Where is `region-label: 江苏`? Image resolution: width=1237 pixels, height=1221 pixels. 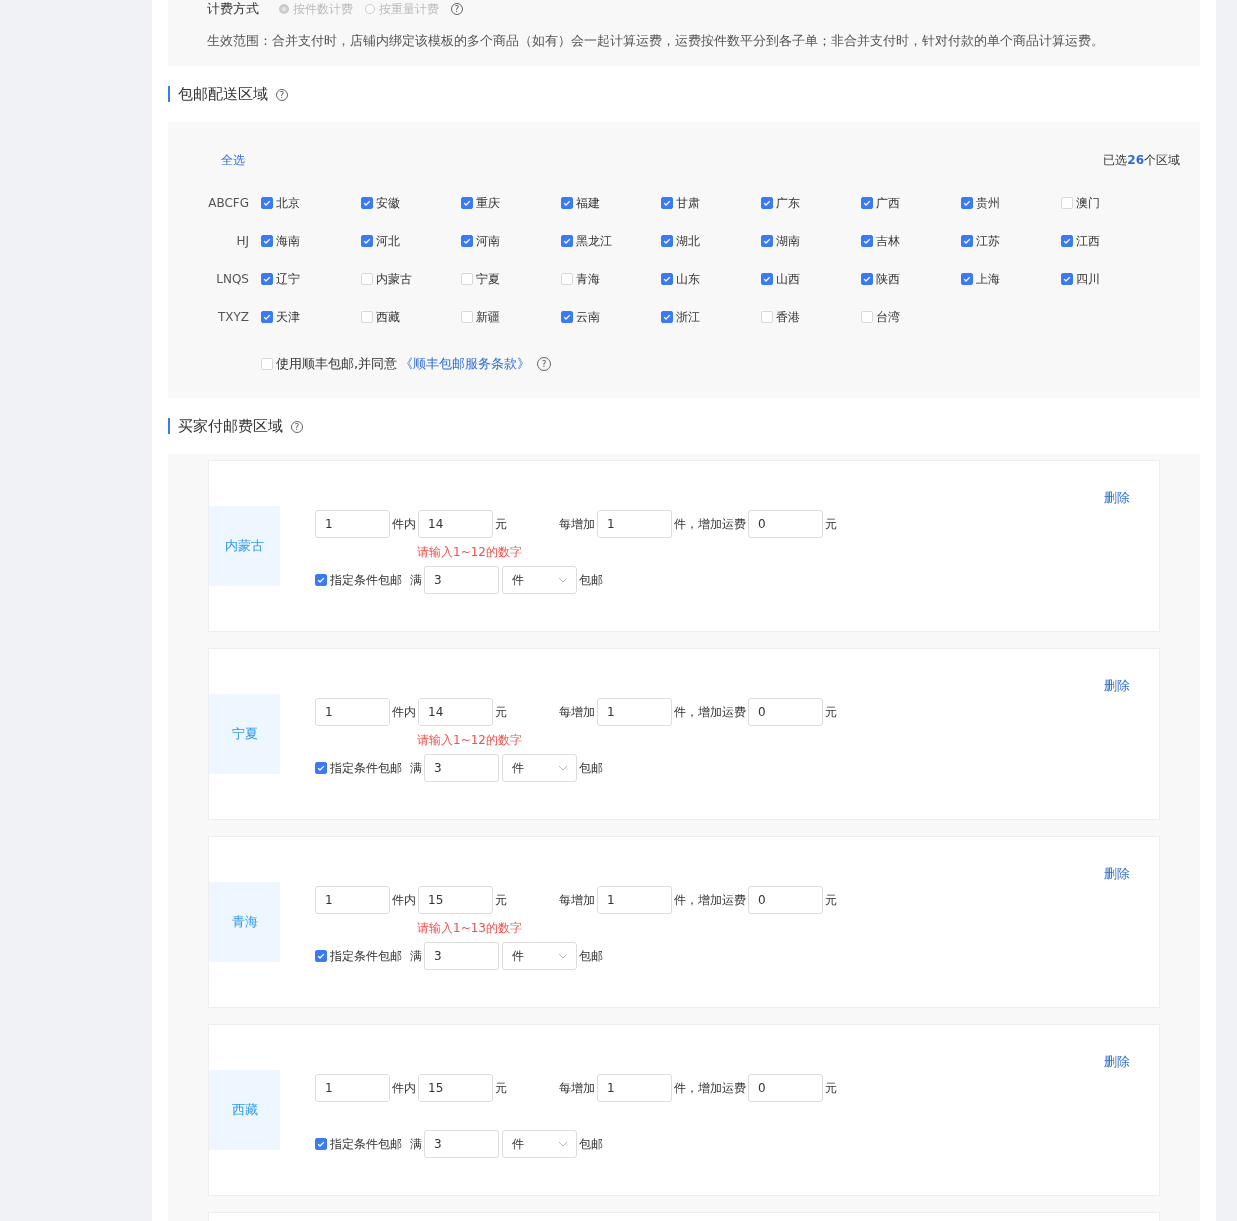
region-label: 江苏 is located at coordinates (988, 241).